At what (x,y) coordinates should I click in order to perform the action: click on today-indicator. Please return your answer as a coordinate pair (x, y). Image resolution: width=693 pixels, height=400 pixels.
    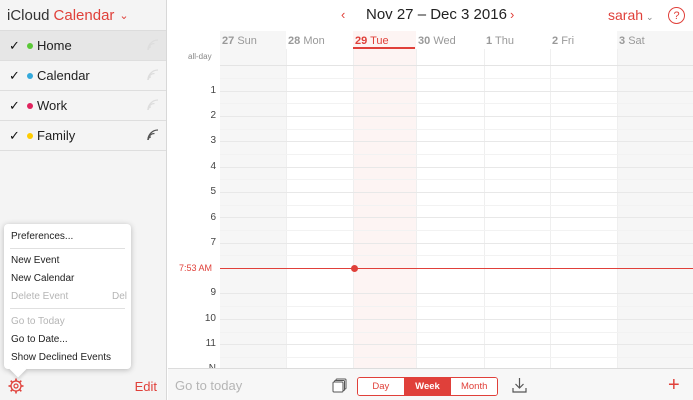
    Looking at the image, I should click on (384, 48).